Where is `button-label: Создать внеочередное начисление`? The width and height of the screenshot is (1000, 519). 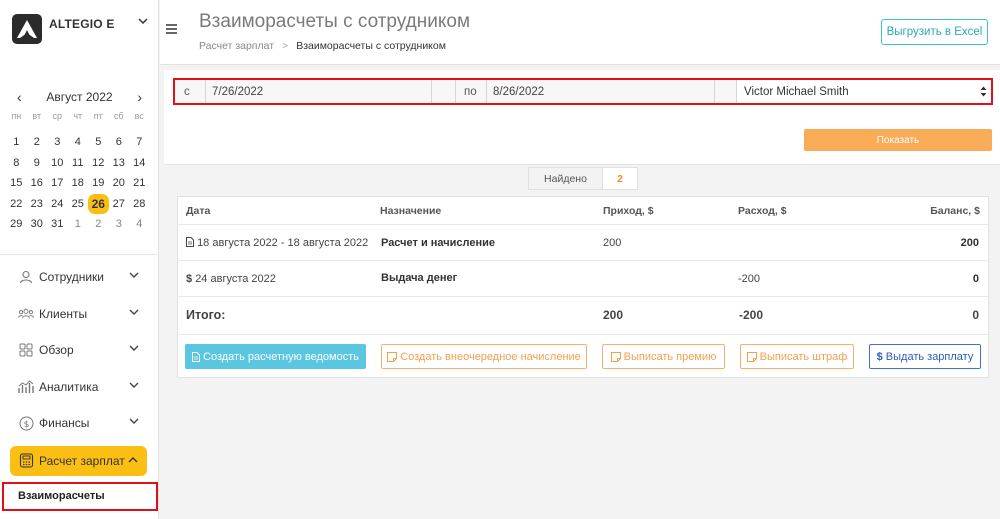
button-label: Создать внеочередное начисление is located at coordinates (490, 356).